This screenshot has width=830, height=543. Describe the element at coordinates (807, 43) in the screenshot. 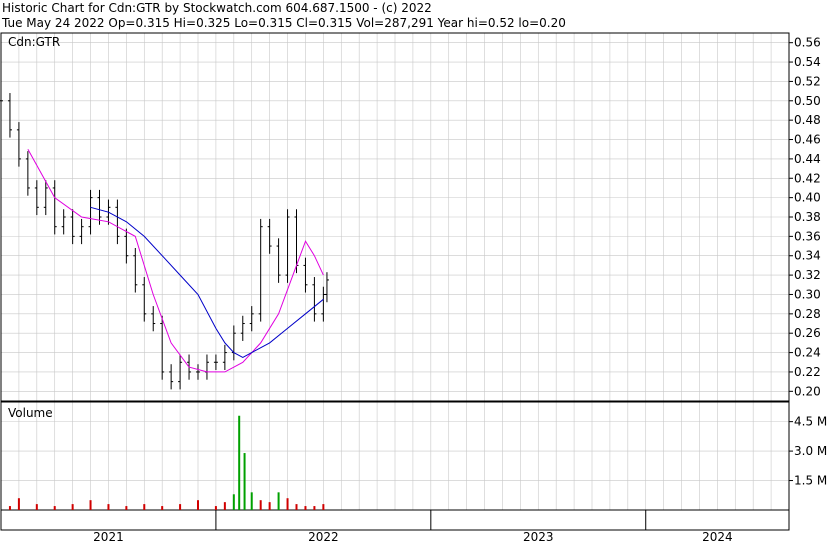

I see `y-tick-label: 0.56` at that location.